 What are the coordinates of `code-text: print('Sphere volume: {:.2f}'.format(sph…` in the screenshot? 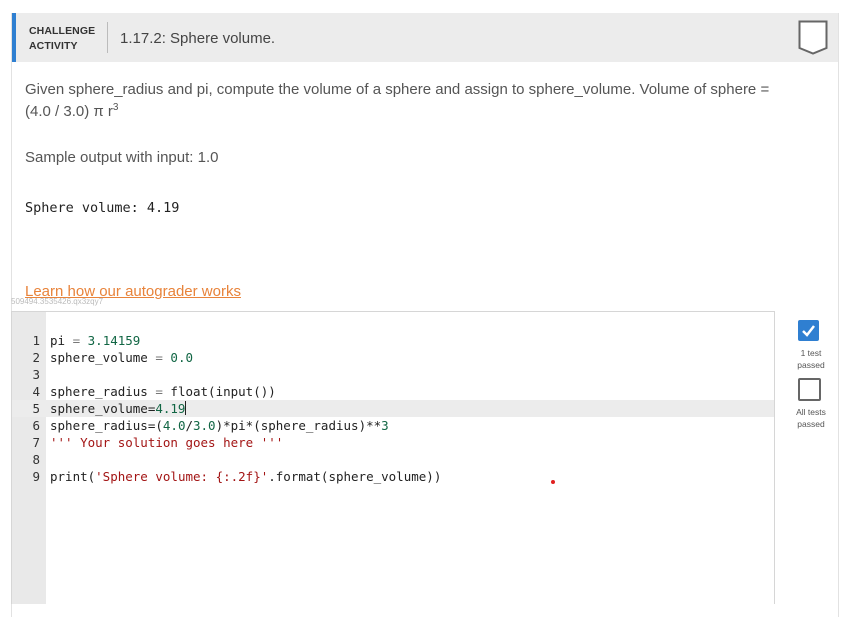 It's located at (245, 476).